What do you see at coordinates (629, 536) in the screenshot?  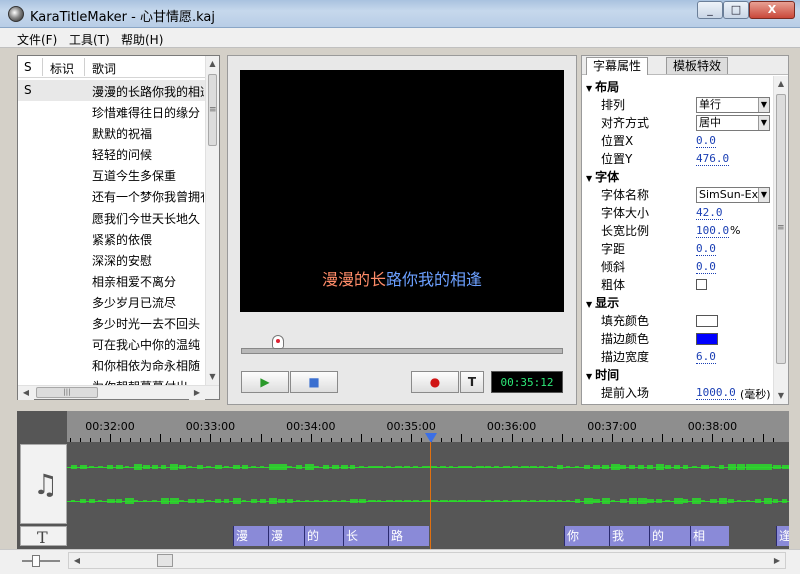 I see `lyric-timing-block: 我` at bounding box center [629, 536].